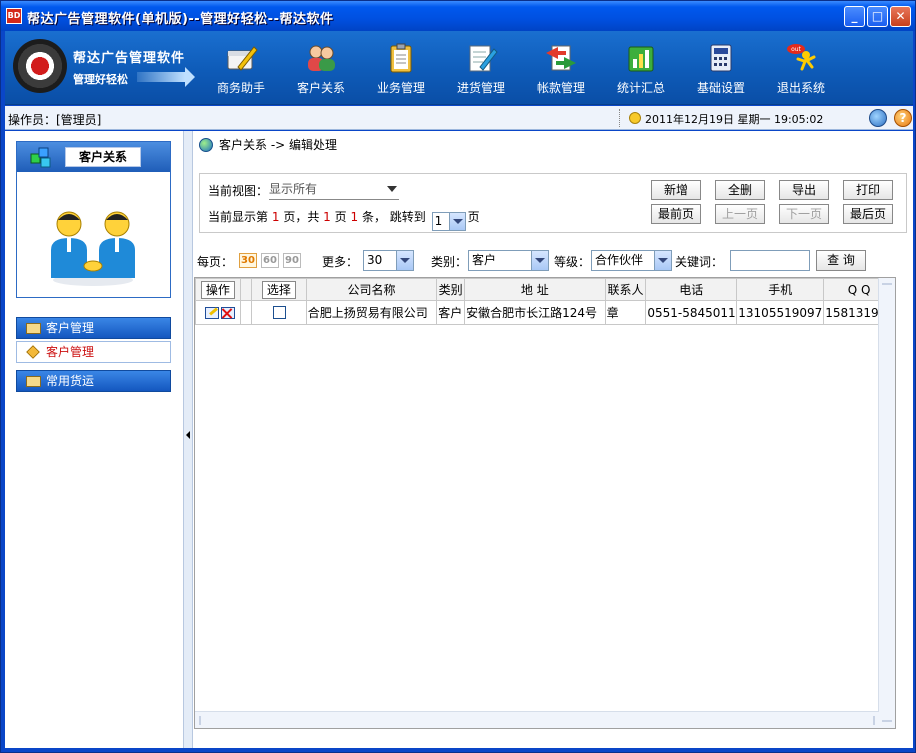  What do you see at coordinates (278, 145) in the screenshot?
I see `breadcrumb-text: 客户关系 -> 编辑处理` at bounding box center [278, 145].